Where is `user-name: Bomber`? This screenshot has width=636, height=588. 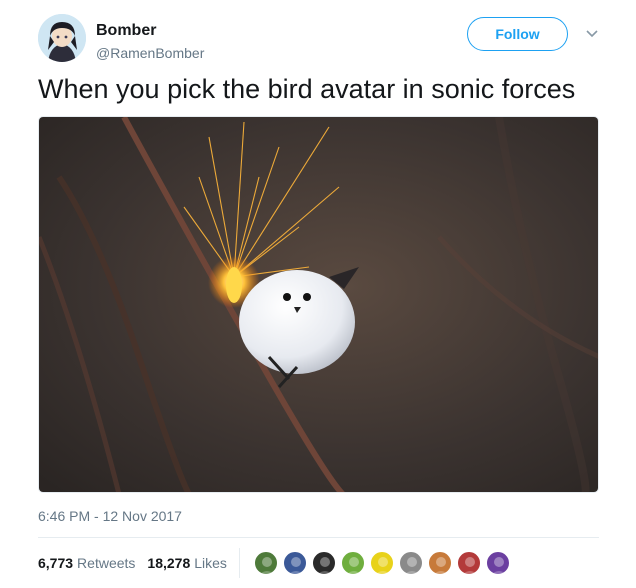
user-name: Bomber is located at coordinates (126, 31).